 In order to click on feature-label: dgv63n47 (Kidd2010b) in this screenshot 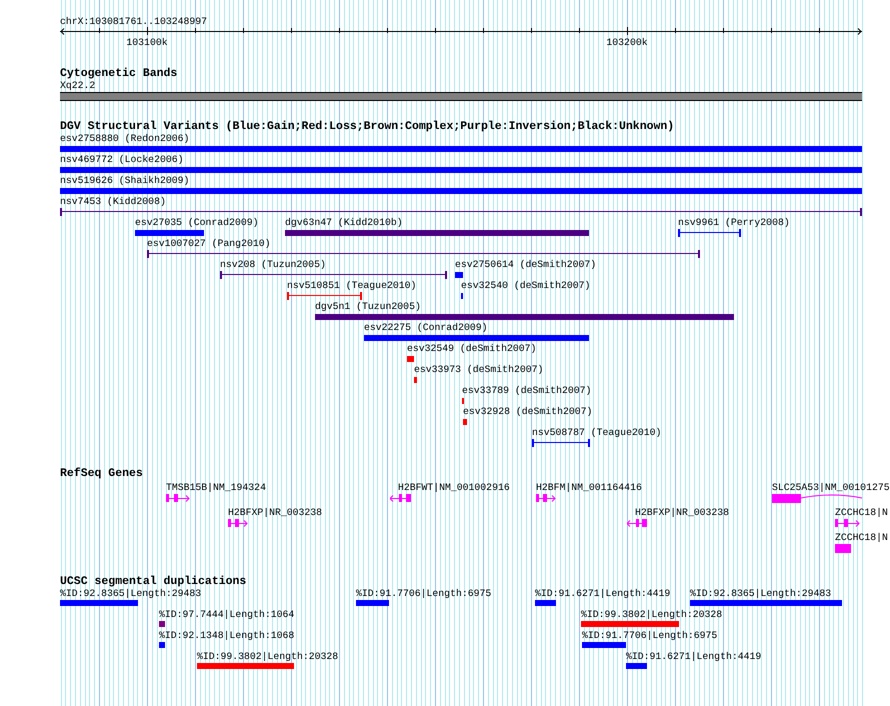, I will do `click(344, 222)`.